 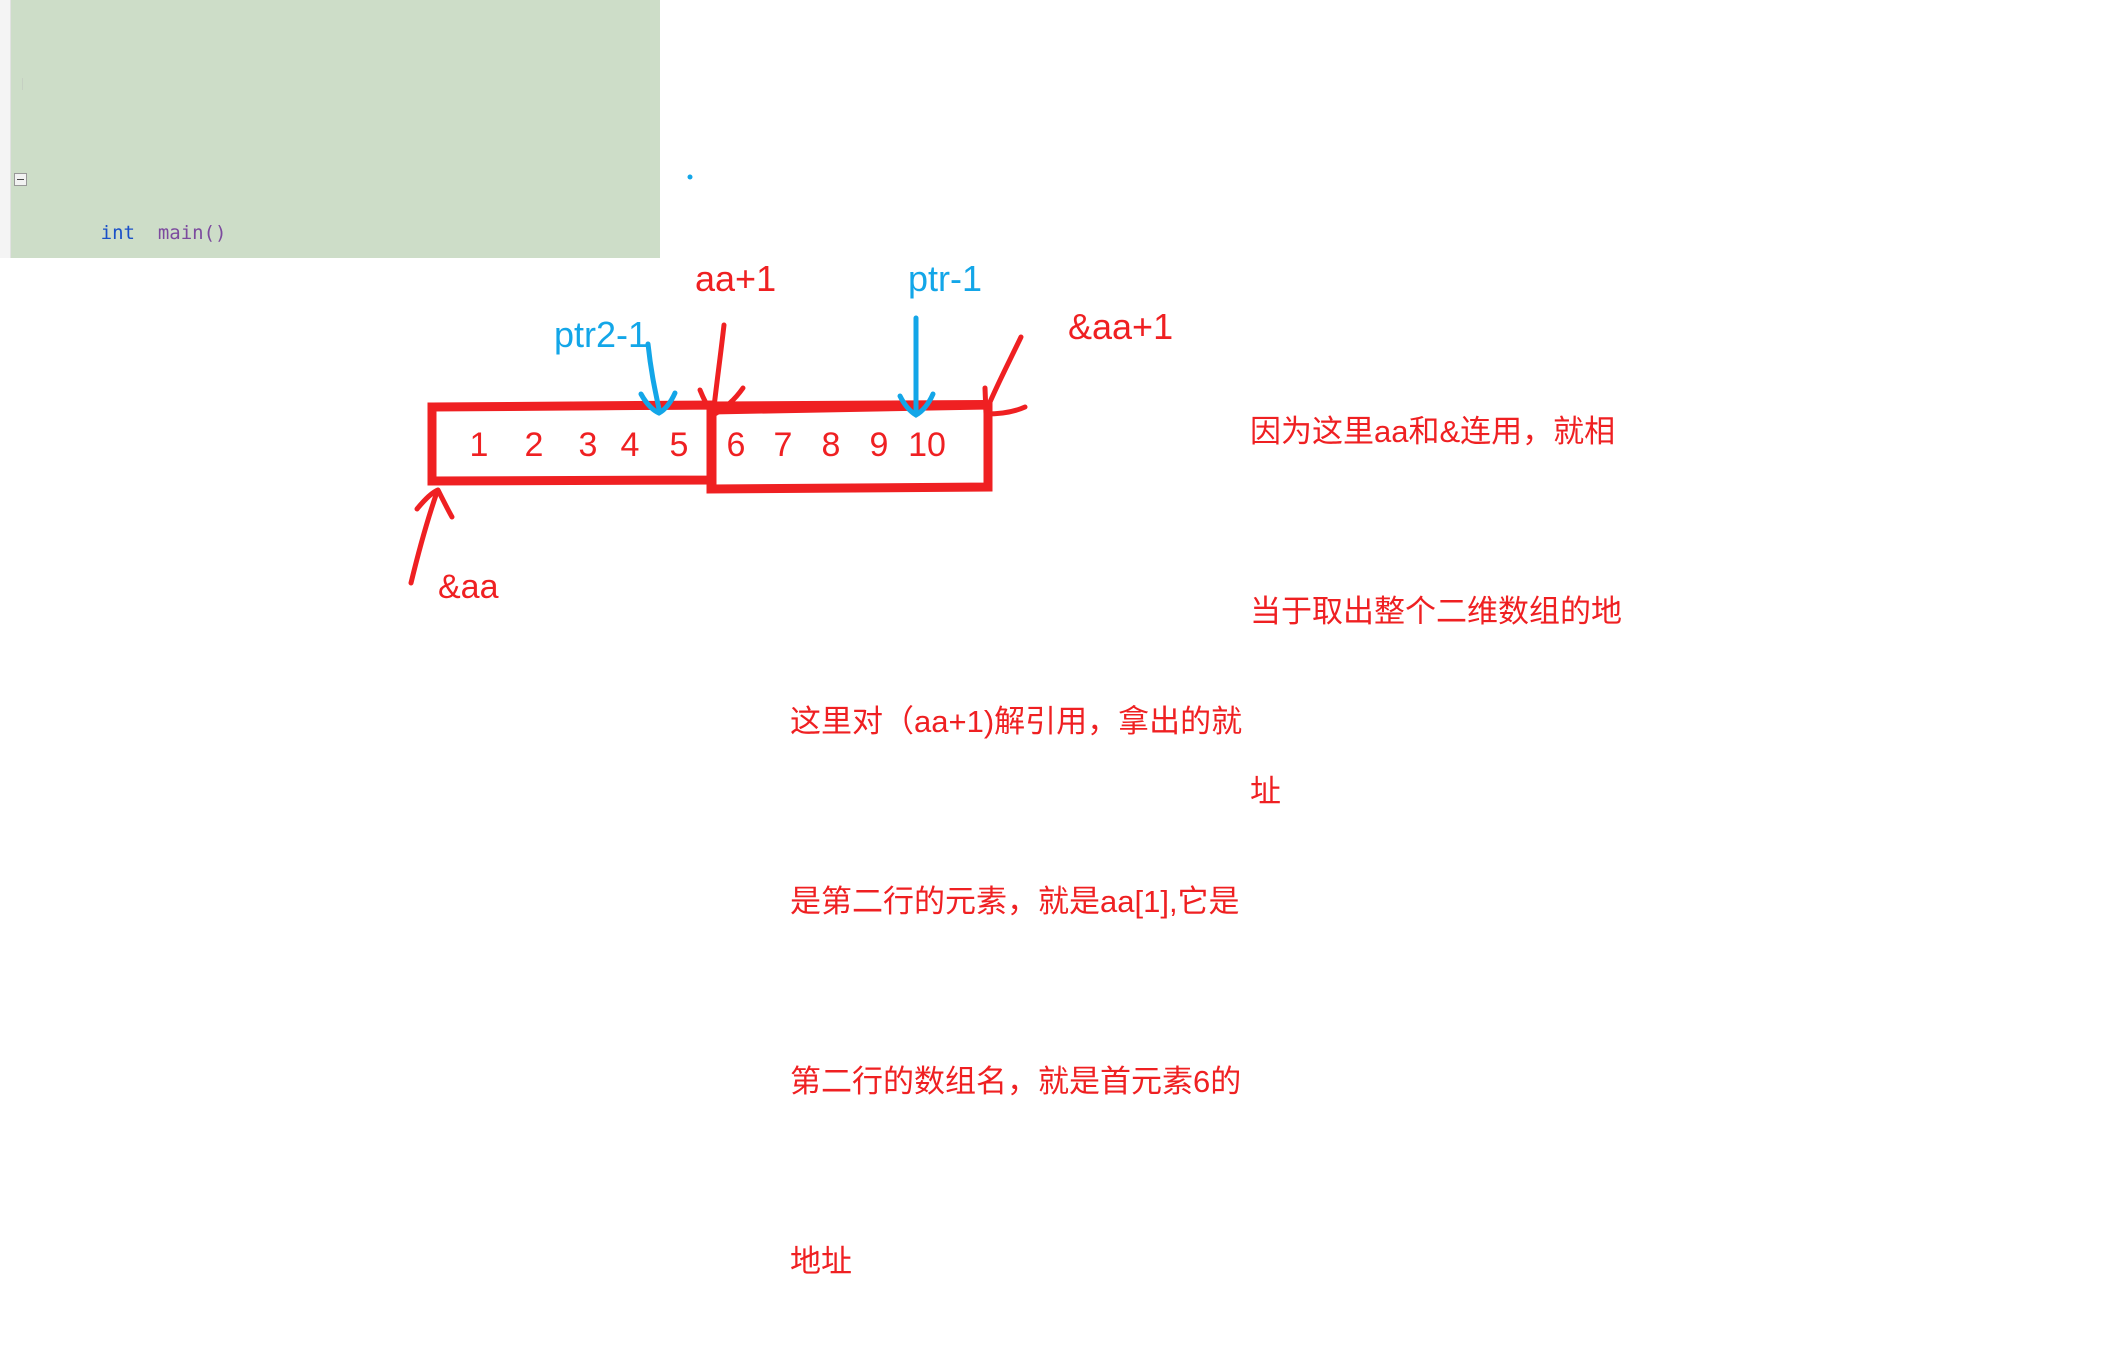 What do you see at coordinates (1436, 582) in the screenshot?
I see `annotation-note-right: 因为这里aa和&连用，就相 当于取出整个二维数组的地 址` at bounding box center [1436, 582].